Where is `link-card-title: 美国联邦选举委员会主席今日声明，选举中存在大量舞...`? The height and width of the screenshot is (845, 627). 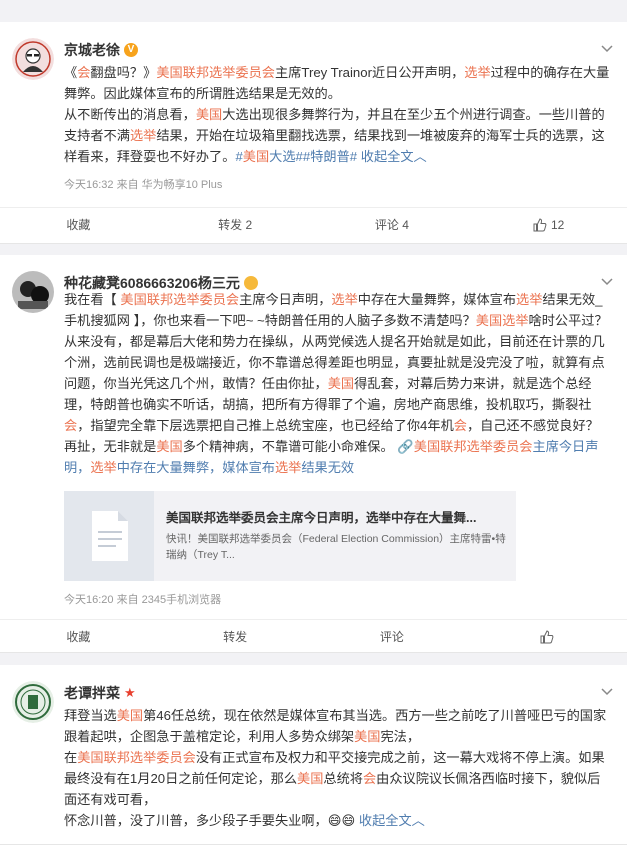 link-card-title: 美国联邦选举委员会主席今日声明，选举中存在大量舞... is located at coordinates (321, 518).